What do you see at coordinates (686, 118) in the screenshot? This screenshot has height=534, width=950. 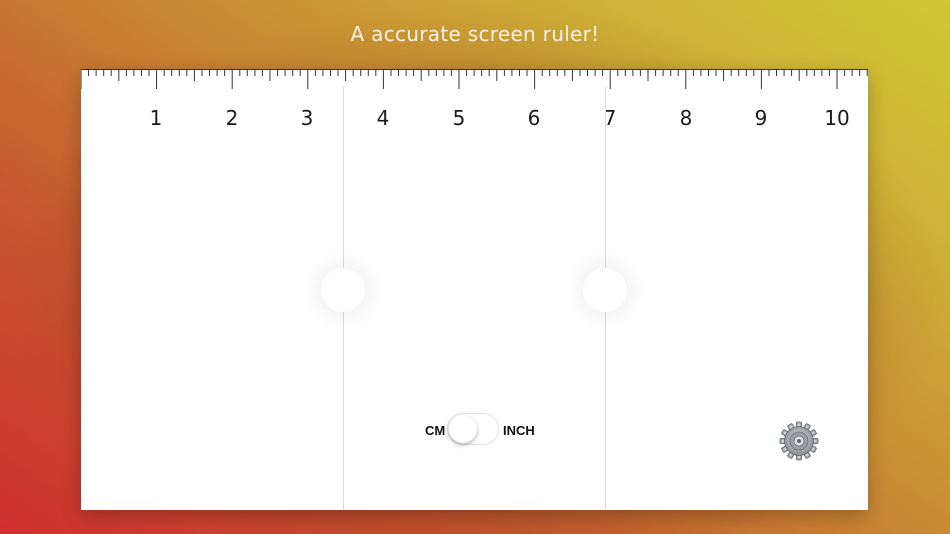 I see `ruler-number-8: 8` at bounding box center [686, 118].